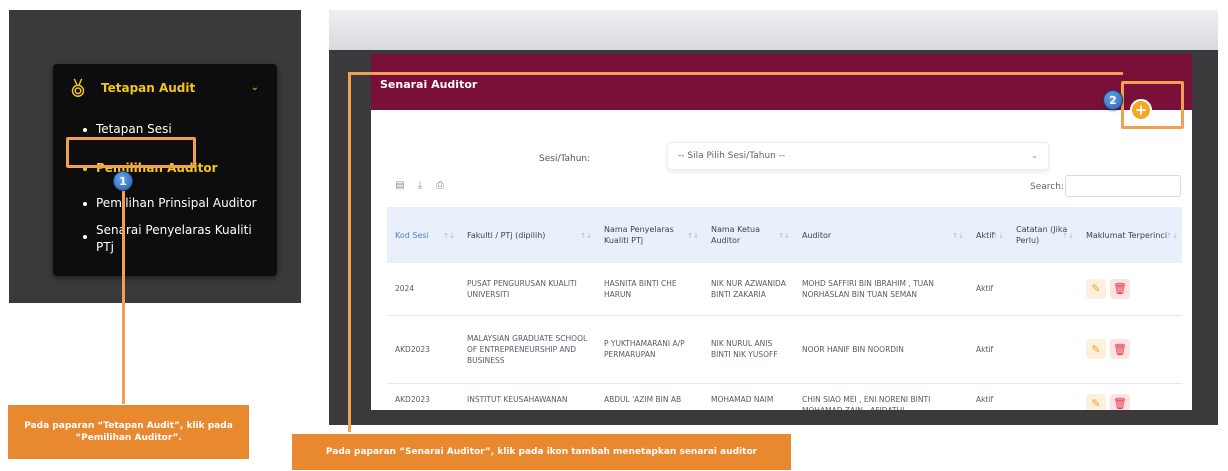 Image resolution: width=1228 pixels, height=471 pixels. What do you see at coordinates (881, 235) in the screenshot?
I see `col-auditor: Auditor ↑↓` at bounding box center [881, 235].